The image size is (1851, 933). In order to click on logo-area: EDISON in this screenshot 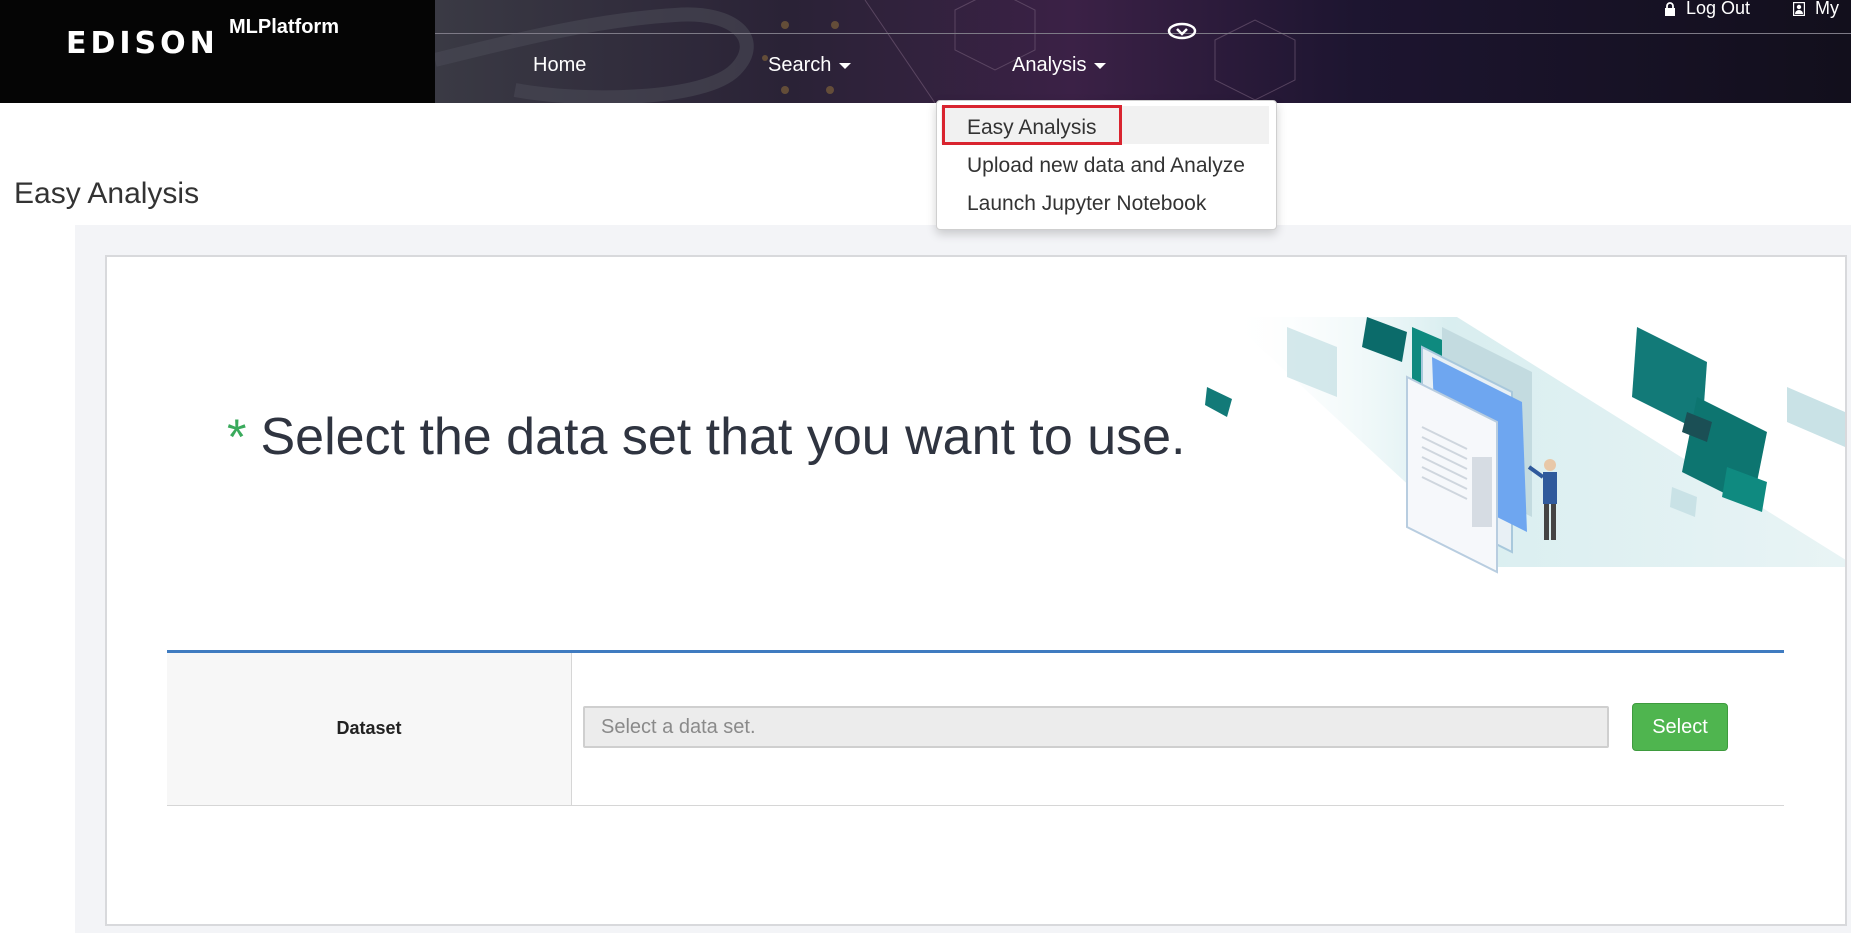, I will do `click(217, 51)`.